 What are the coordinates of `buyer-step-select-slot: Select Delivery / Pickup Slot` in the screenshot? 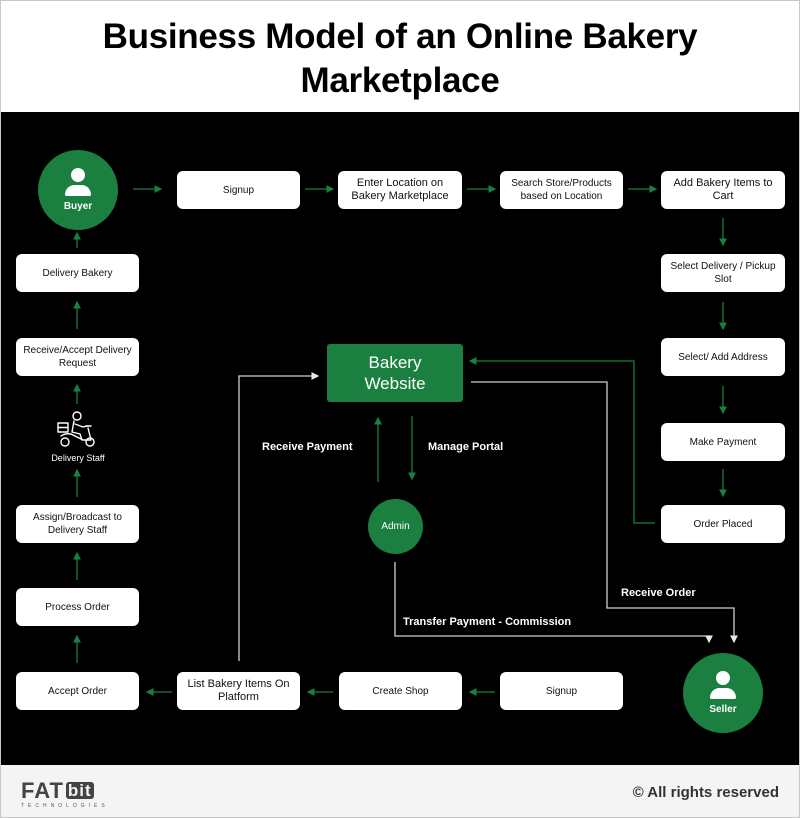 It's located at (723, 273).